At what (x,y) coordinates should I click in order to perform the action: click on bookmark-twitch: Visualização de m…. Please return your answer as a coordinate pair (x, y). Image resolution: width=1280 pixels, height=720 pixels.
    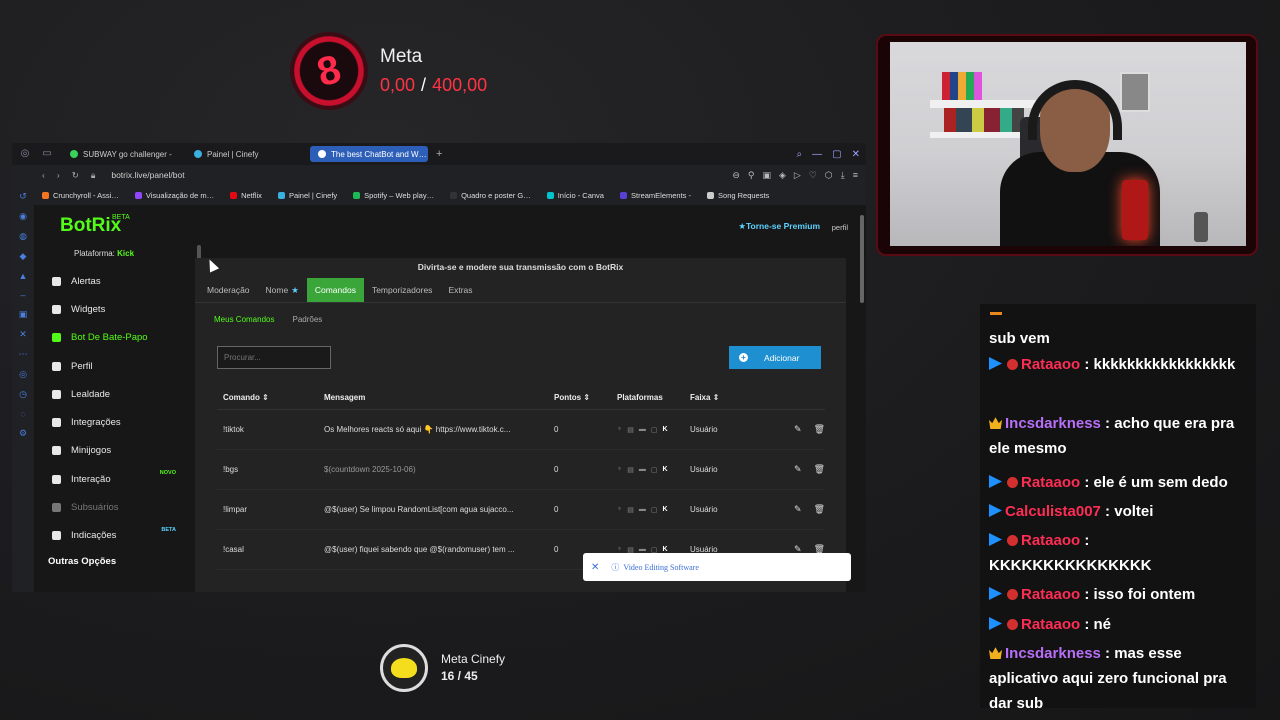
    Looking at the image, I should click on (174, 195).